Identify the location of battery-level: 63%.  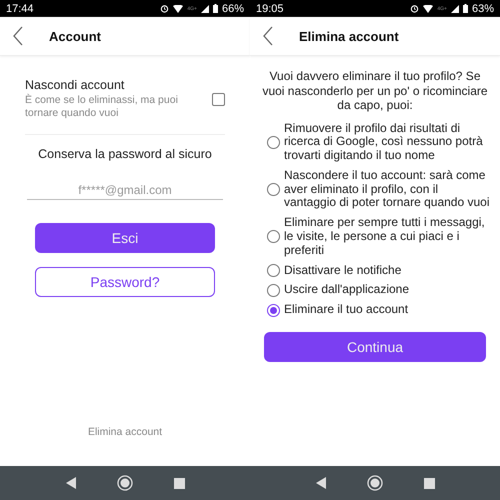
(483, 8).